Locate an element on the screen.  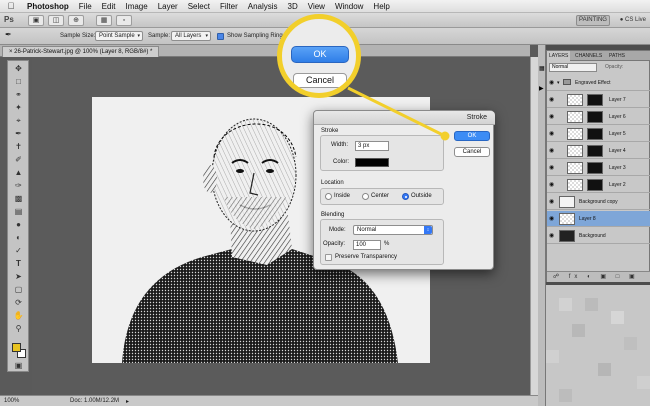
tab-layers: LAYERS is located at coordinates (559, 56).